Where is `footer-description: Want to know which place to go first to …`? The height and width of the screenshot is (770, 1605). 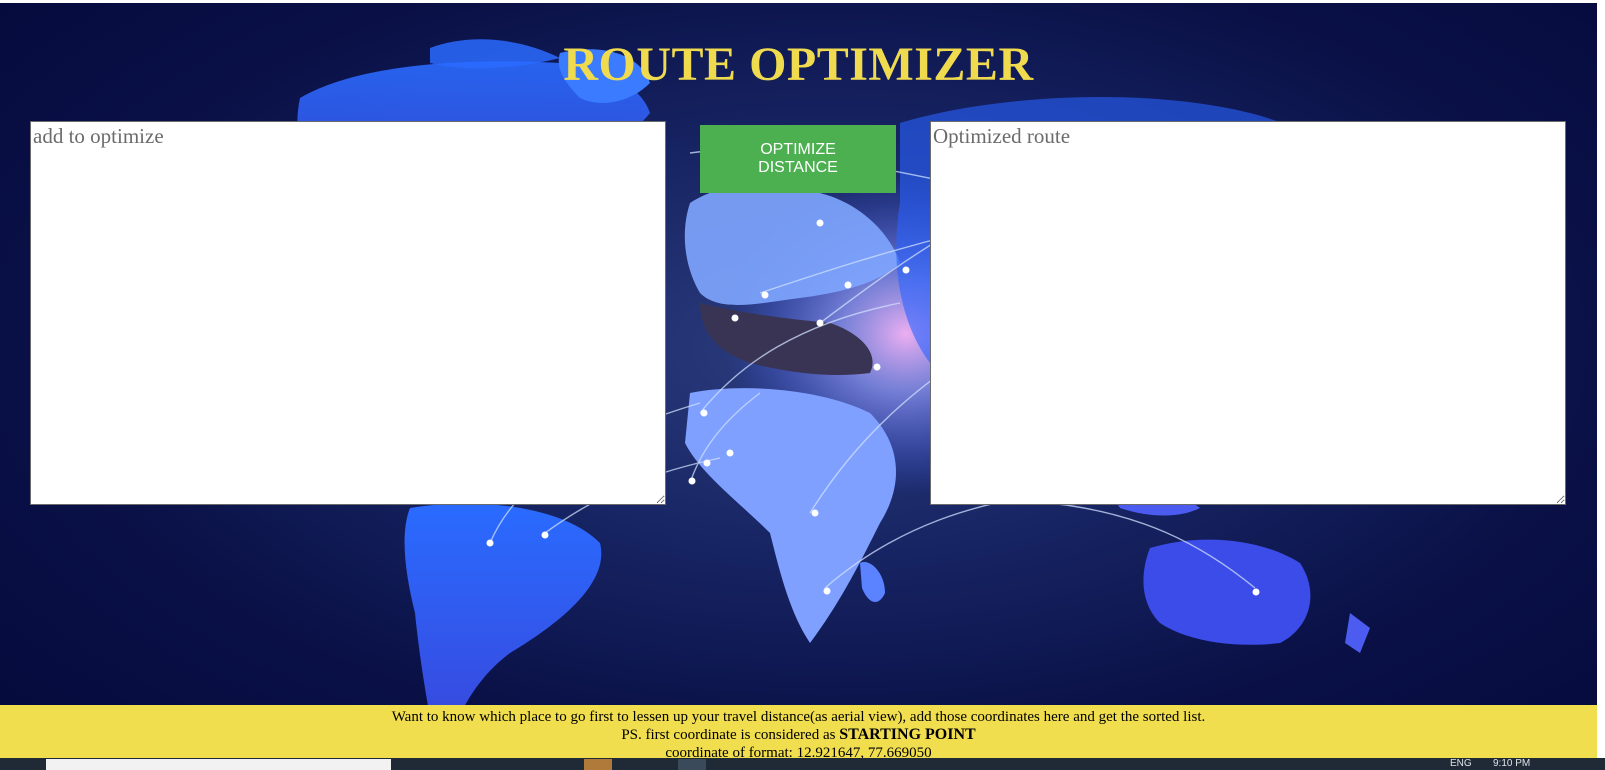
footer-description: Want to know which place to go first to … is located at coordinates (798, 717).